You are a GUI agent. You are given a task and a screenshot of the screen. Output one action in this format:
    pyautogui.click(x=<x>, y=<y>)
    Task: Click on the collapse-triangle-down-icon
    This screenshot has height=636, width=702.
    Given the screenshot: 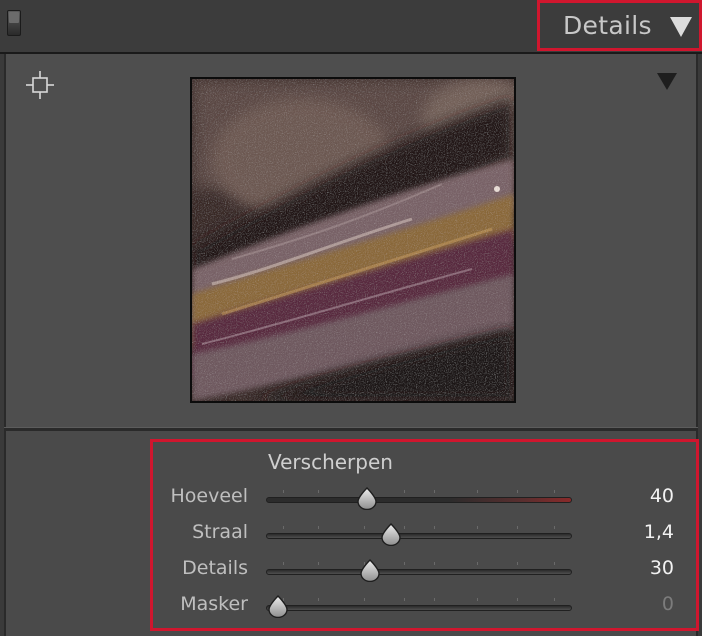 What is the action you would take?
    pyautogui.click(x=681, y=27)
    